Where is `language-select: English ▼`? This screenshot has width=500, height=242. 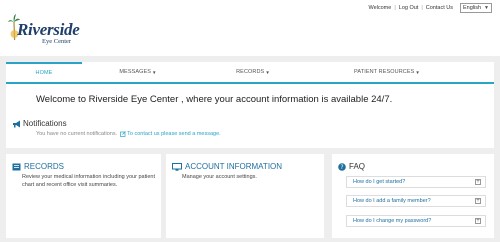
language-select: English ▼ is located at coordinates (476, 8).